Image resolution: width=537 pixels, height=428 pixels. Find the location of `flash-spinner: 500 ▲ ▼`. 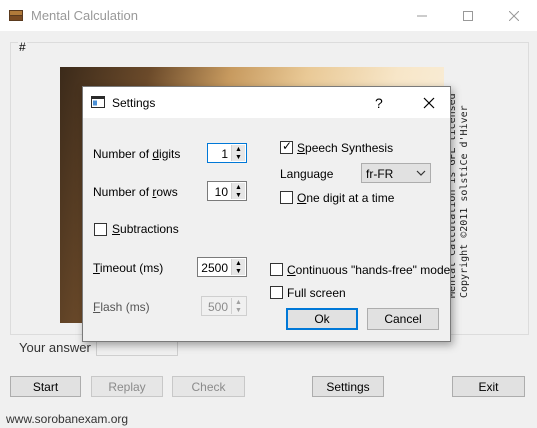

flash-spinner: 500 ▲ ▼ is located at coordinates (224, 306).